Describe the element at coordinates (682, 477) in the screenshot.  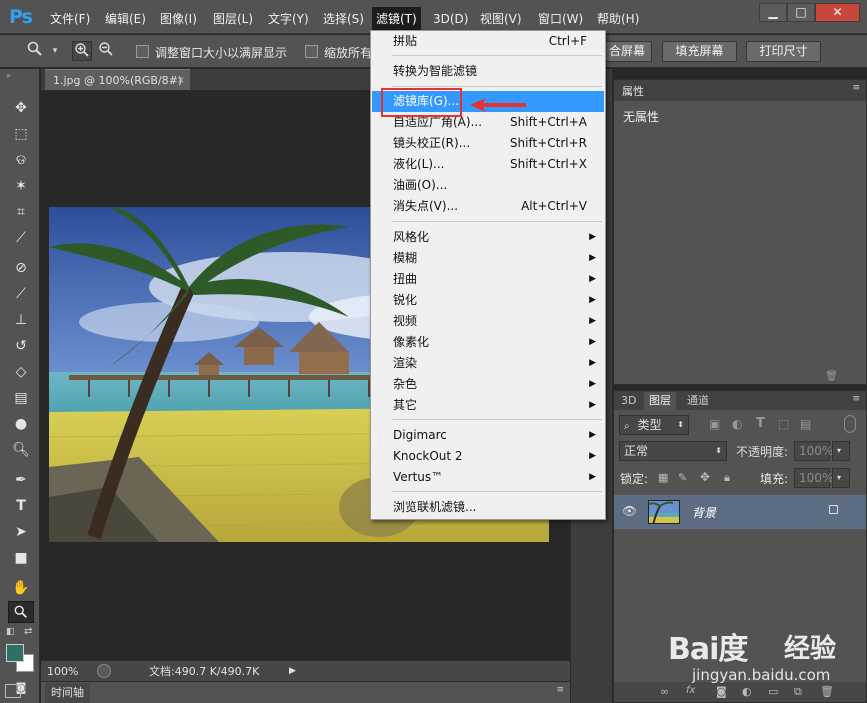
I see `lock-image-icon: ✎` at that location.